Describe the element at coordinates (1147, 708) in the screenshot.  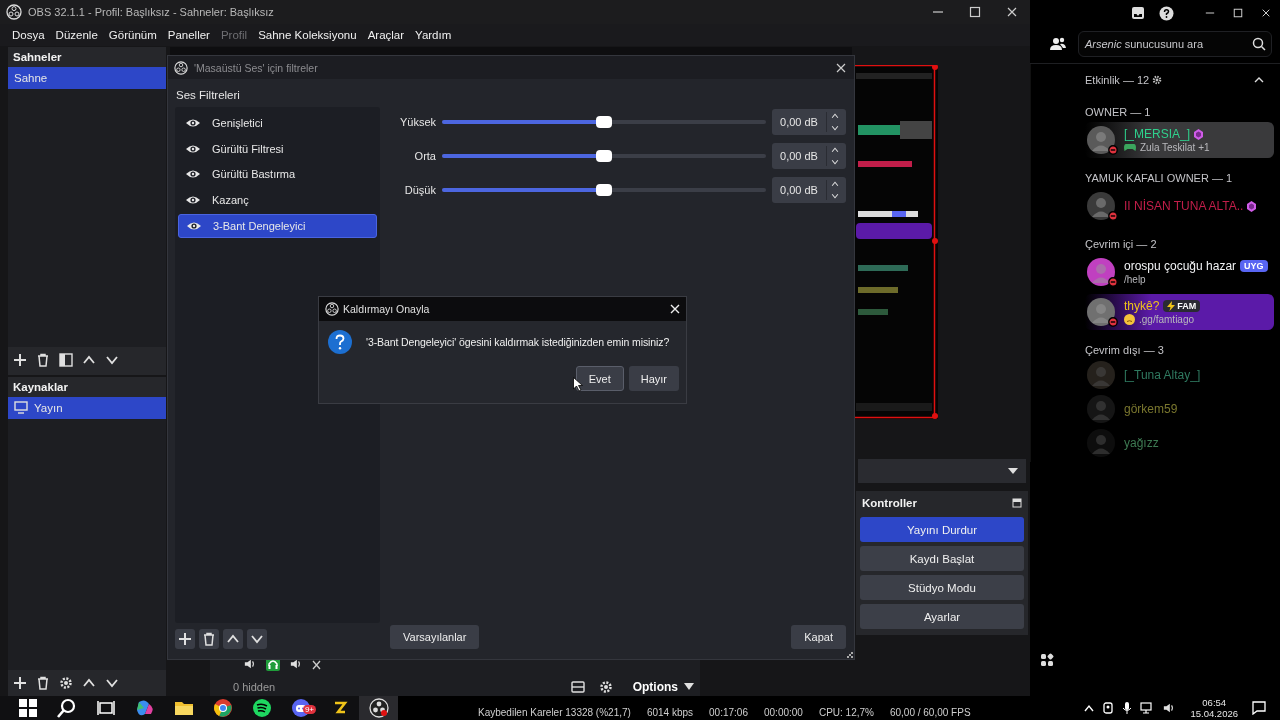
I see `network-icon` at that location.